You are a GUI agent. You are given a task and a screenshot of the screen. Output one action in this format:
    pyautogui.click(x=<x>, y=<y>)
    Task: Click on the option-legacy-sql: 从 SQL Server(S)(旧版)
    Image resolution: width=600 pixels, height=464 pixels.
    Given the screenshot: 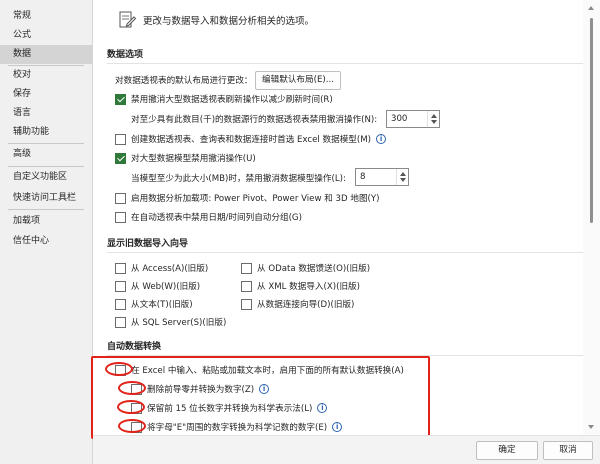 What is the action you would take?
    pyautogui.click(x=170, y=322)
    